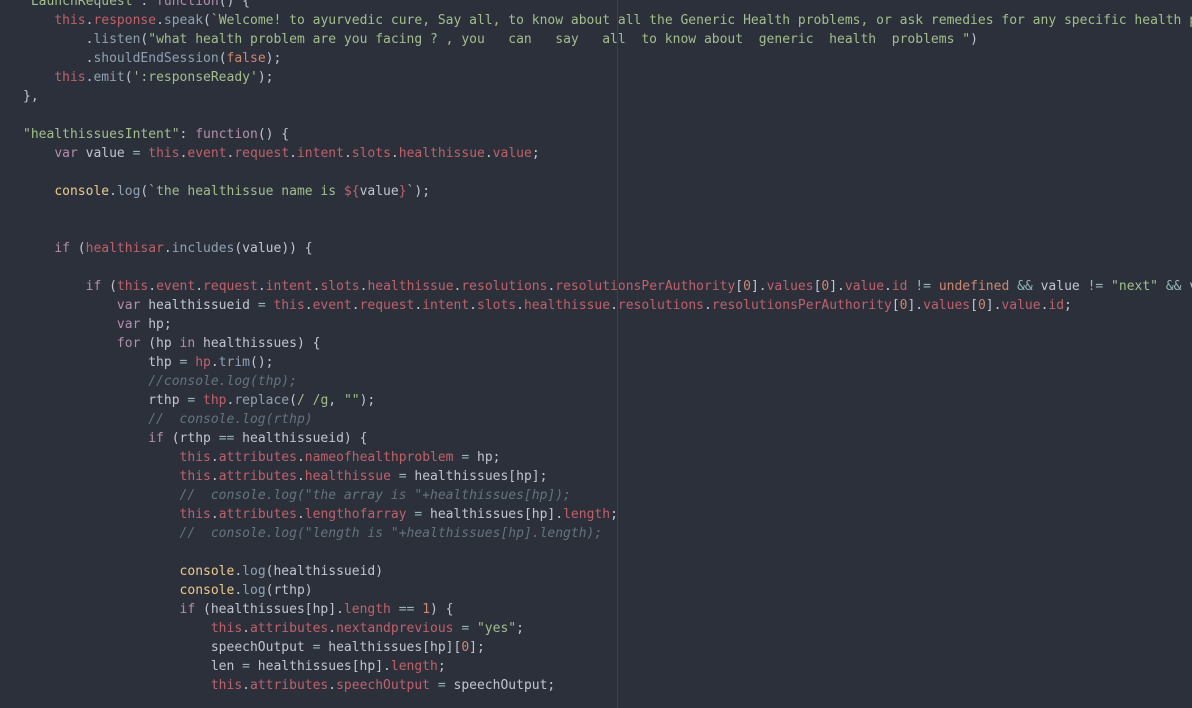 This screenshot has width=1192, height=708. What do you see at coordinates (226, 134) in the screenshot?
I see `code-token: function` at bounding box center [226, 134].